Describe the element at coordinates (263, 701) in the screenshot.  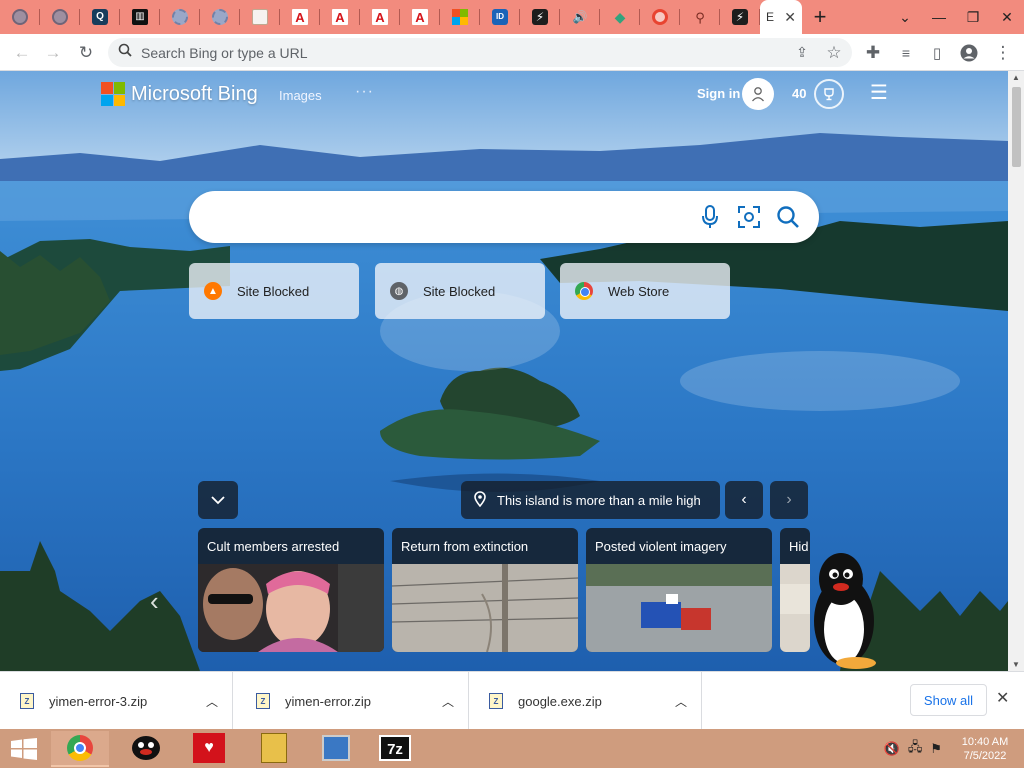
I see `zip-file-icon: Z` at that location.